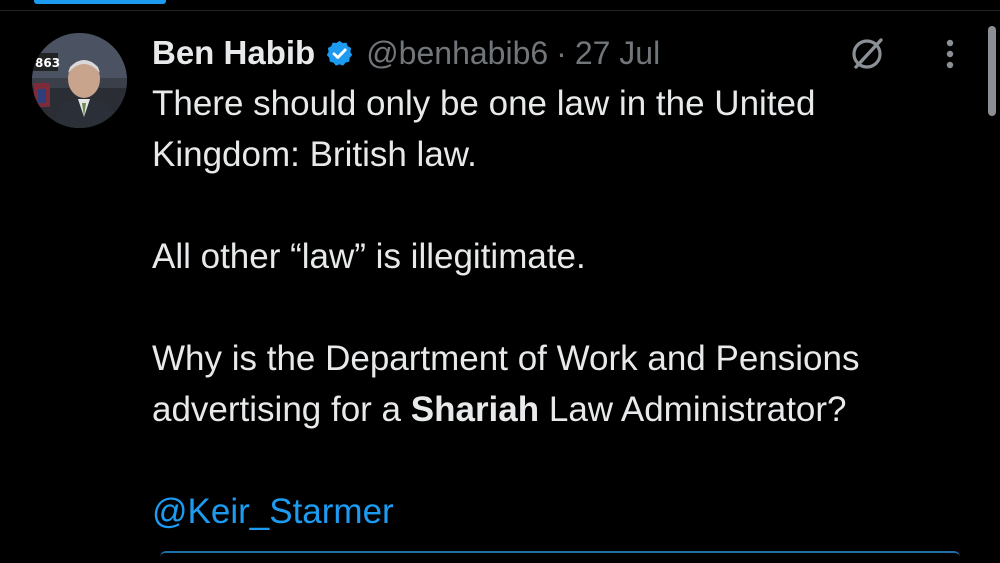 Image resolution: width=1000 pixels, height=563 pixels. Describe the element at coordinates (281, 409) in the screenshot. I see `tweet-text-segment: advertising for a` at that location.